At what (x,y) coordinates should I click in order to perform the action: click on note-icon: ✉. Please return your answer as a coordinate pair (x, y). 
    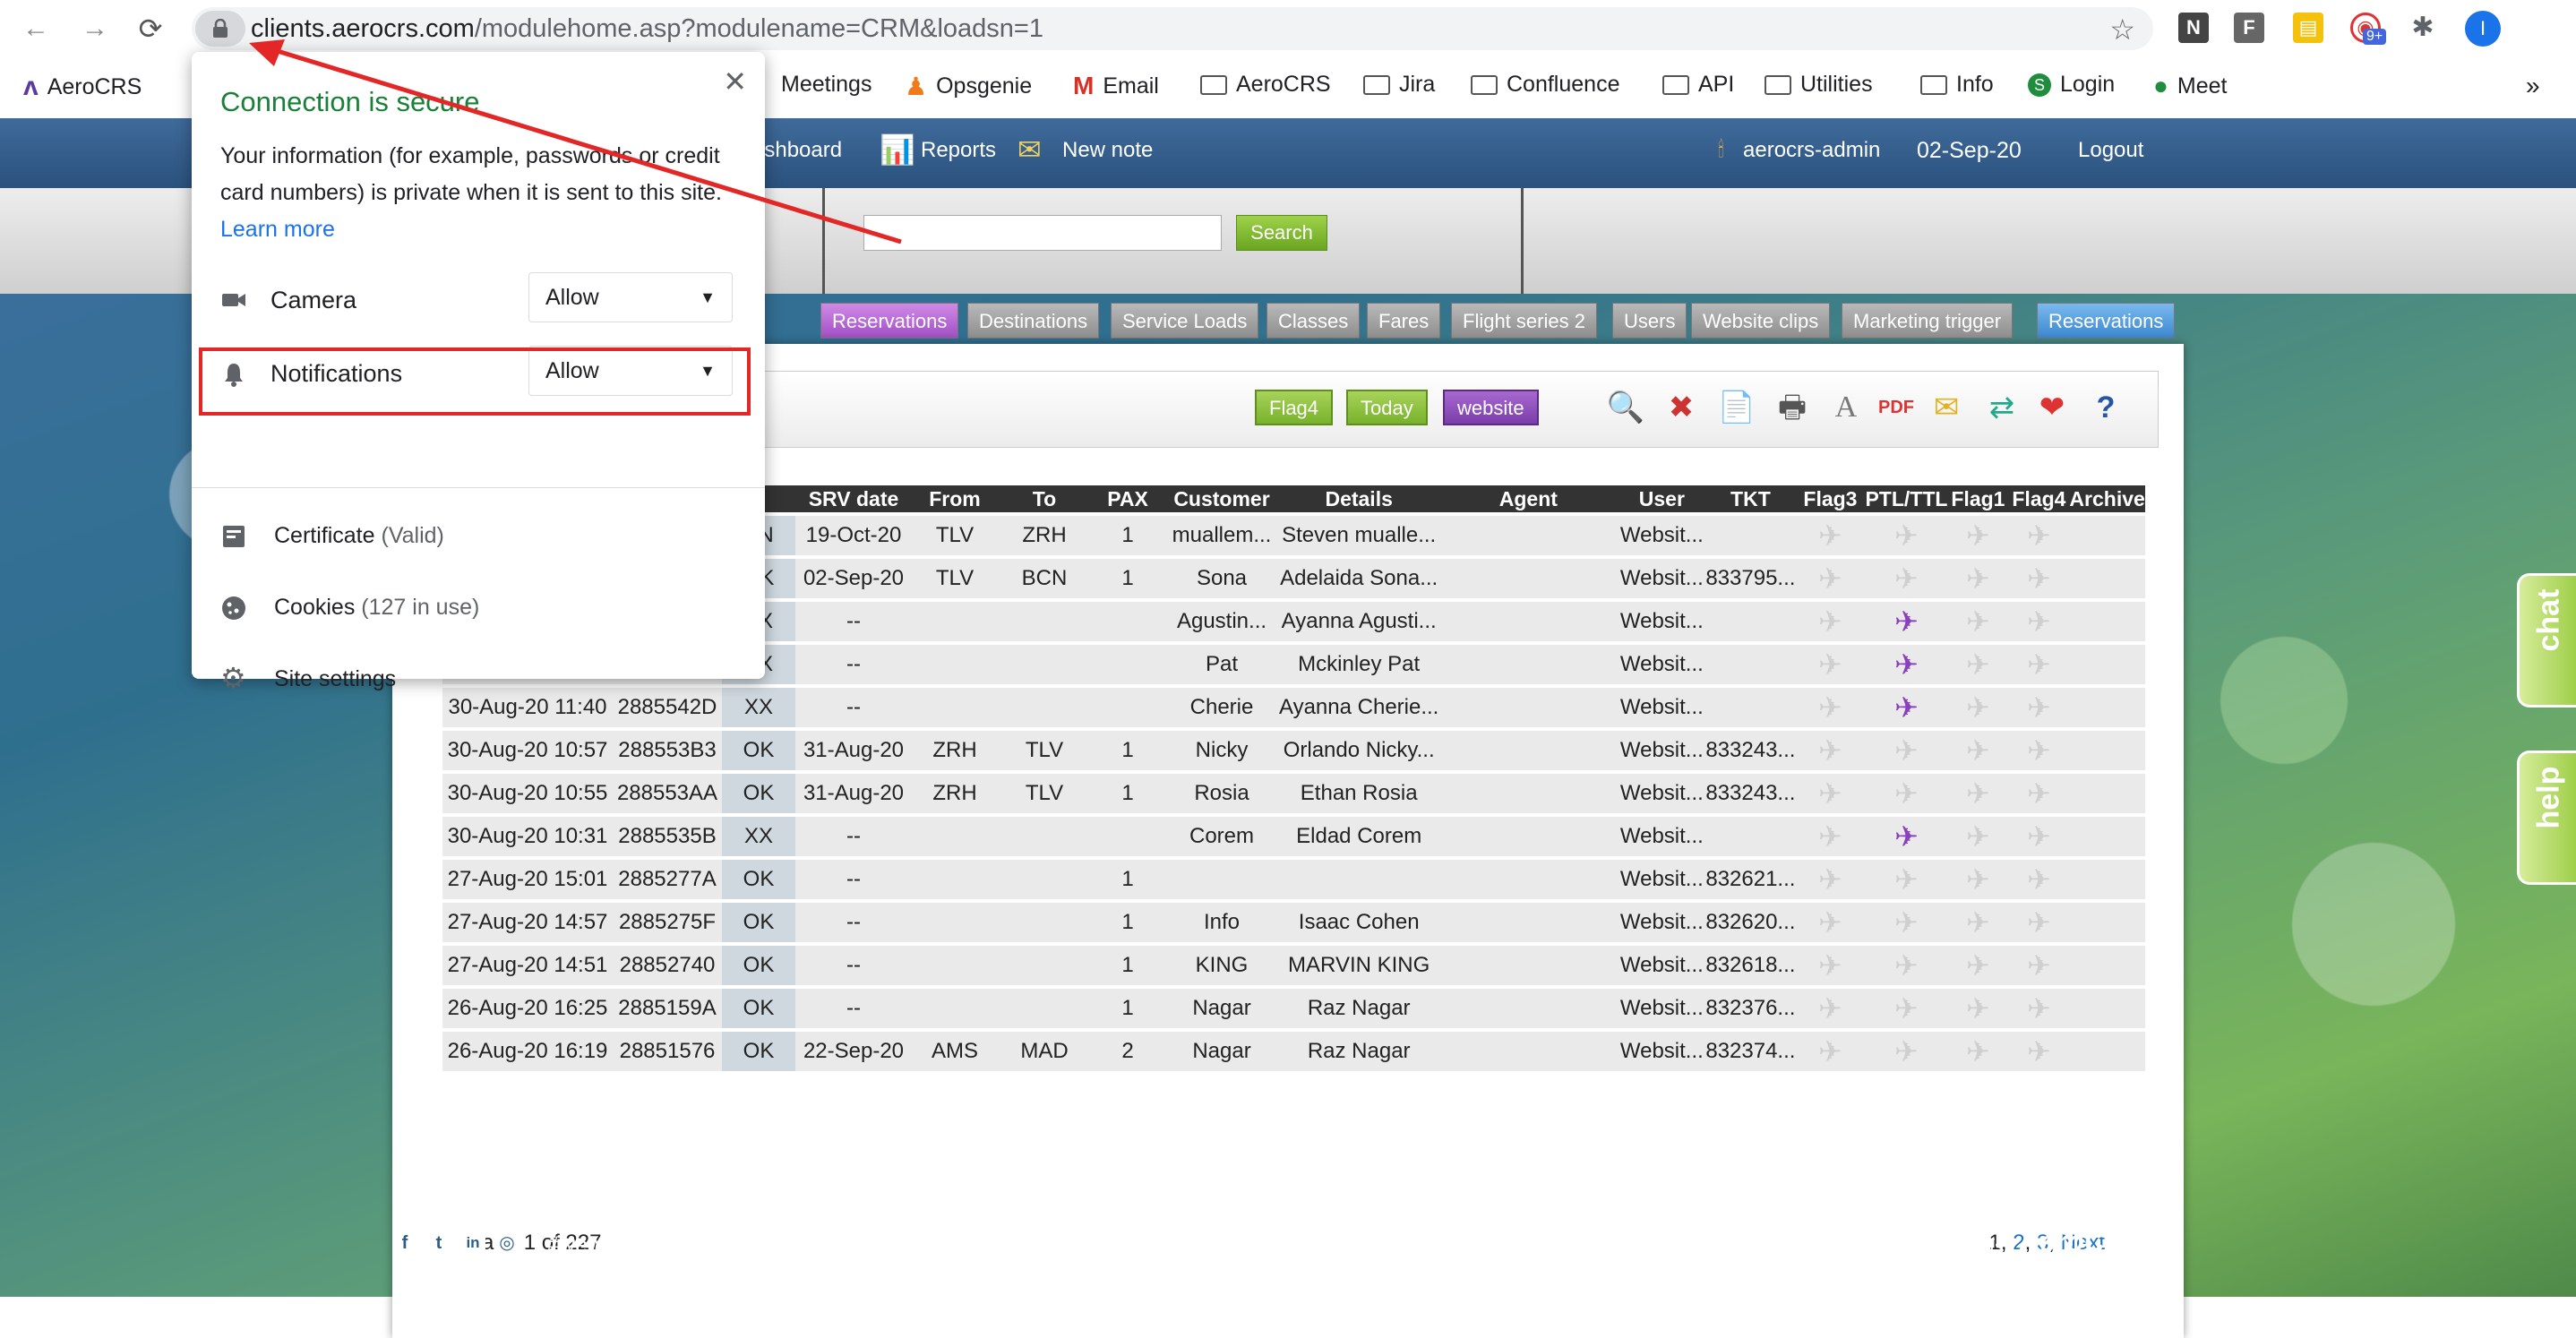
    Looking at the image, I should click on (1030, 150).